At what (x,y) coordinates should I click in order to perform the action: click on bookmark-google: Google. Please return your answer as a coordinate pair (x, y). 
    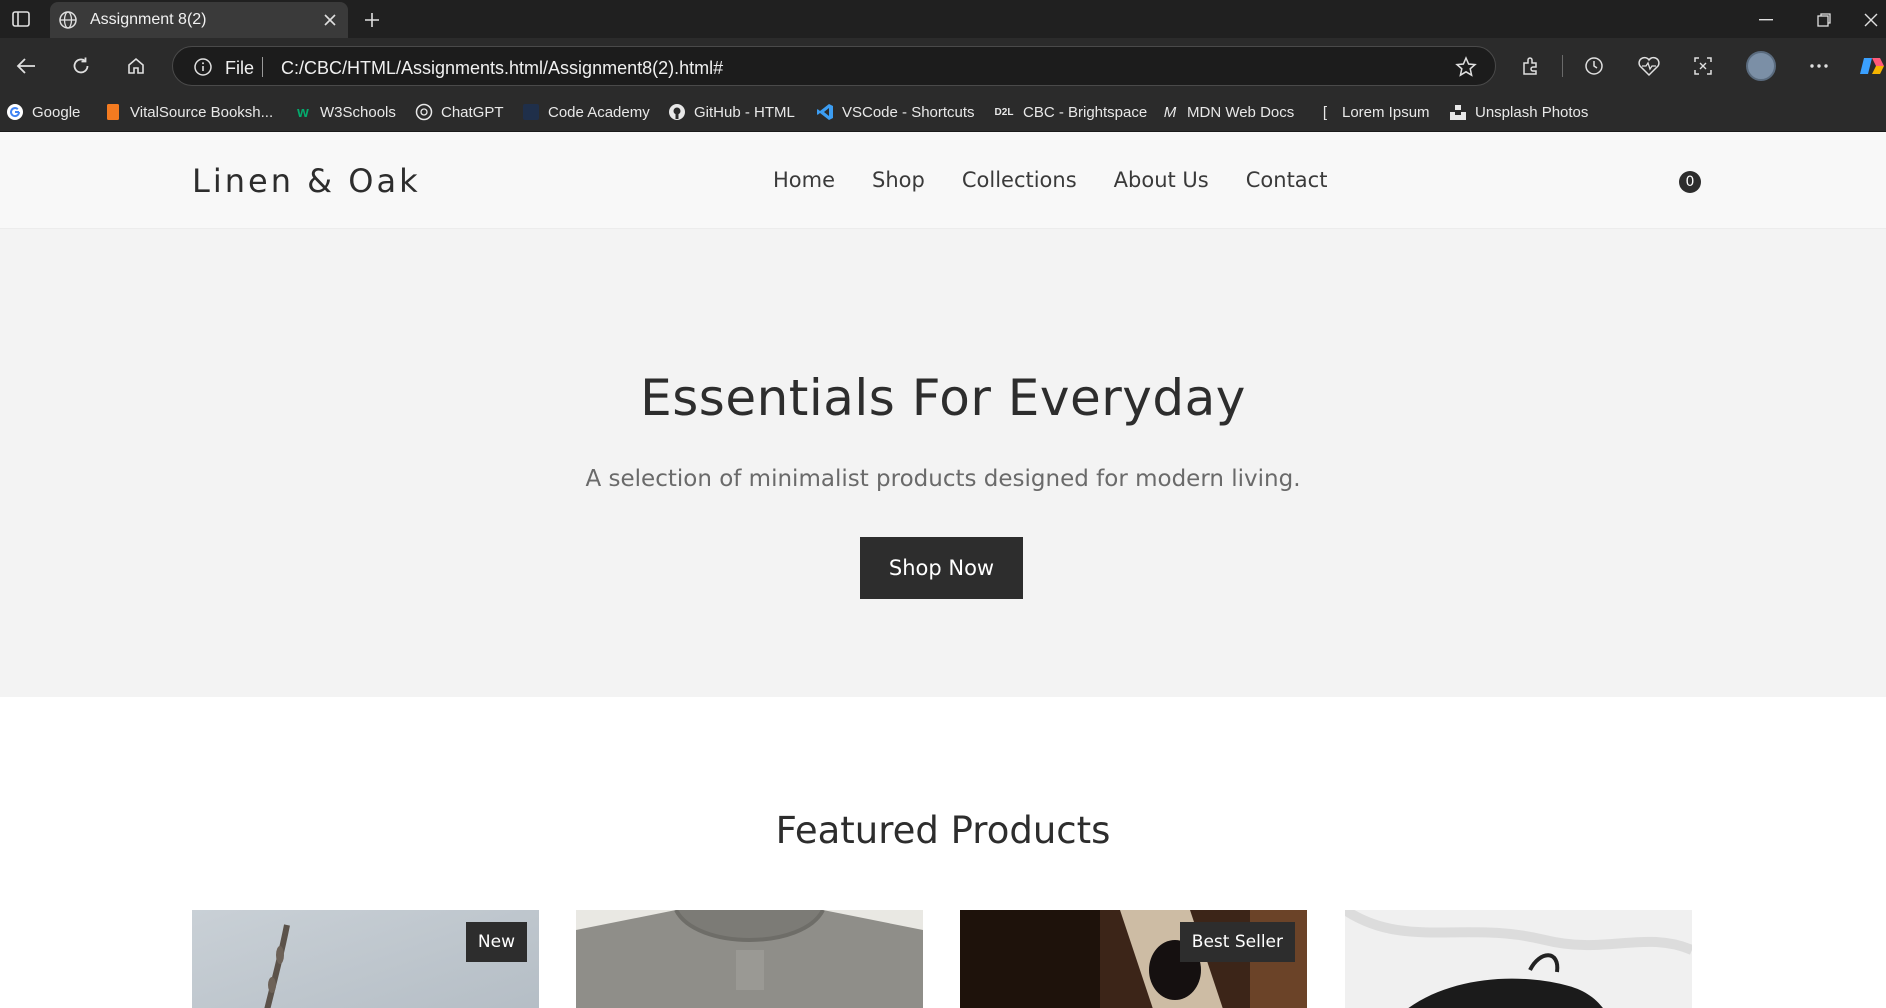
    Looking at the image, I should click on (43, 112).